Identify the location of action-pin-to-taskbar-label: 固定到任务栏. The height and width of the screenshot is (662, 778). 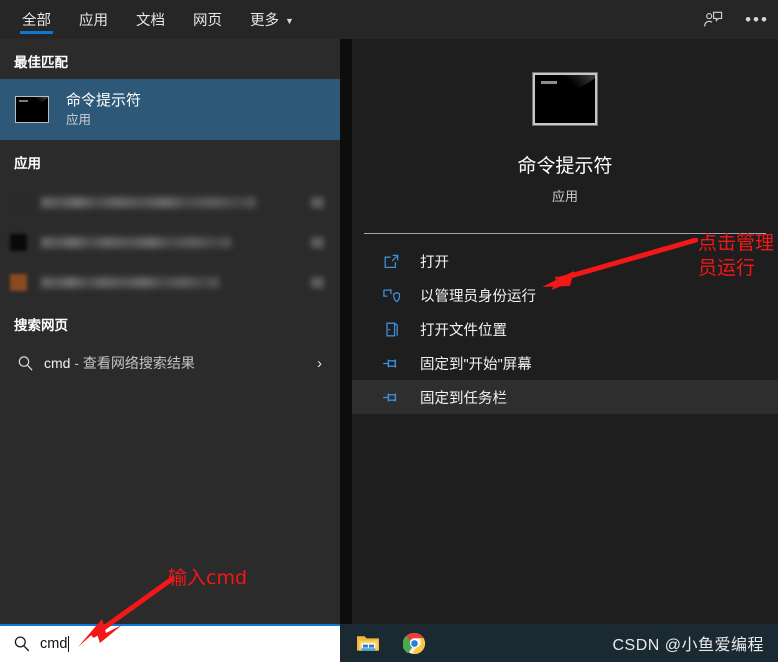
(463, 398).